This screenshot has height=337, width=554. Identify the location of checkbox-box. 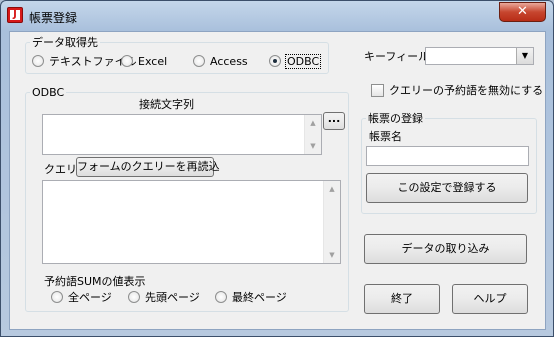
(377, 90).